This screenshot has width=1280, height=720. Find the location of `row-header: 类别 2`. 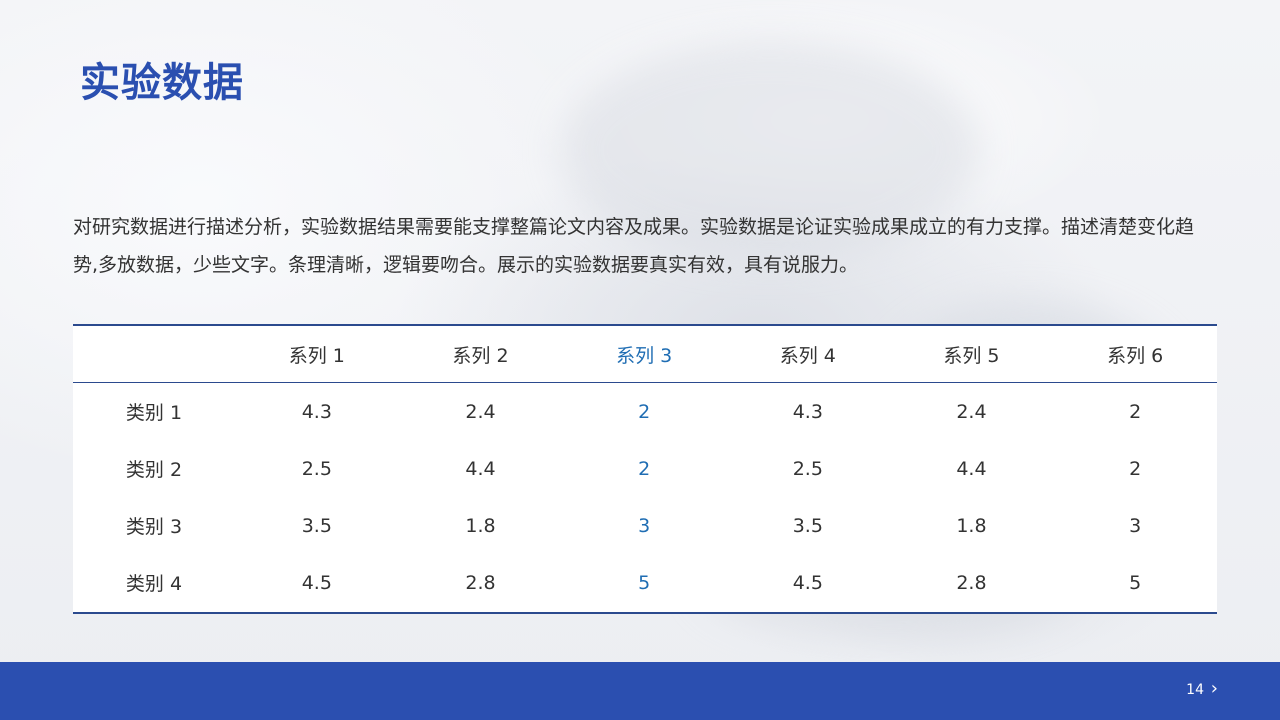

row-header: 类别 2 is located at coordinates (154, 470).